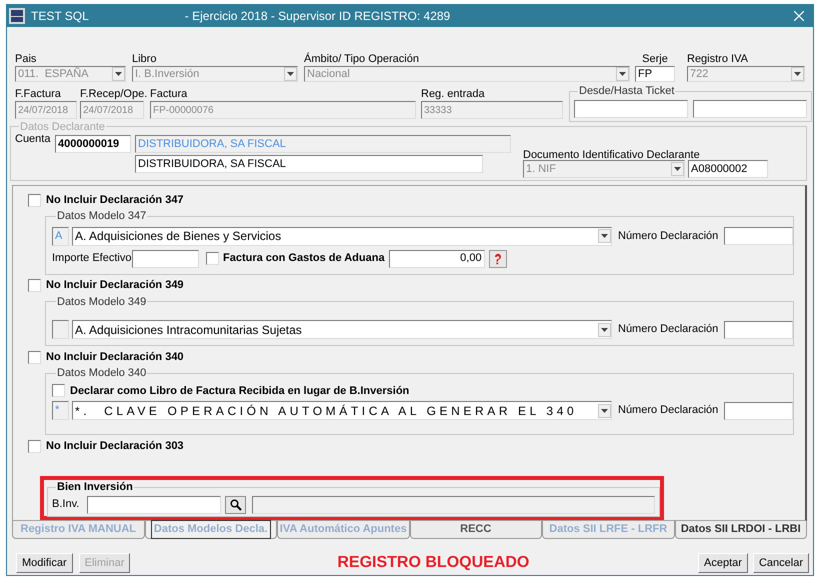 Image resolution: width=821 pixels, height=583 pixels. What do you see at coordinates (33, 139) in the screenshot?
I see `field-label: Cuenta` at bounding box center [33, 139].